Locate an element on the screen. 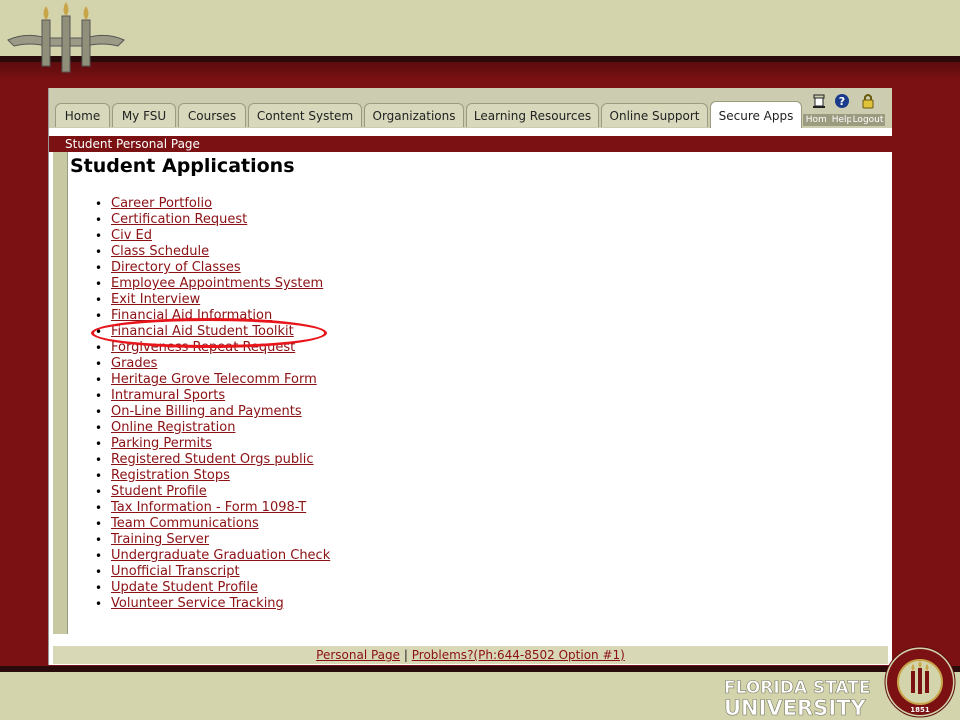 This screenshot has height=720, width=960. garnet-shadow is located at coordinates (480, 71).